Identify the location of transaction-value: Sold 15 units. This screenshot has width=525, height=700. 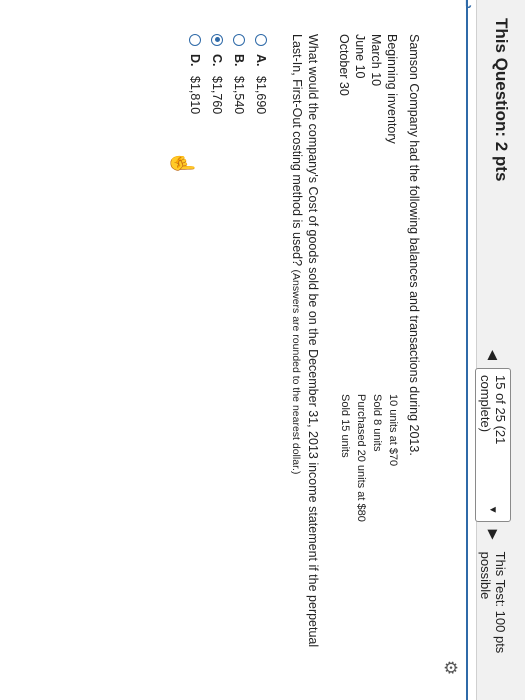
(345, 426).